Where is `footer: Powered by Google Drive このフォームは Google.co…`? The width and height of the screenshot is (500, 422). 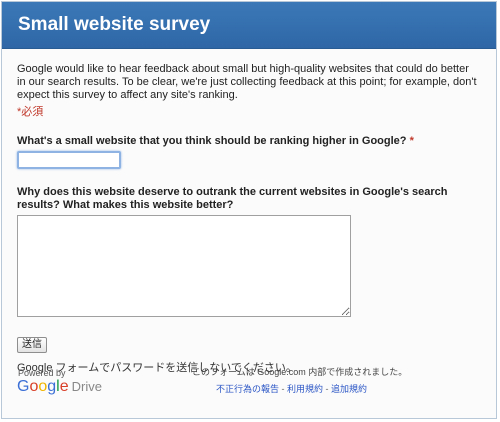
footer: Powered by Google Drive このフォームは Google.co… is located at coordinates (249, 392).